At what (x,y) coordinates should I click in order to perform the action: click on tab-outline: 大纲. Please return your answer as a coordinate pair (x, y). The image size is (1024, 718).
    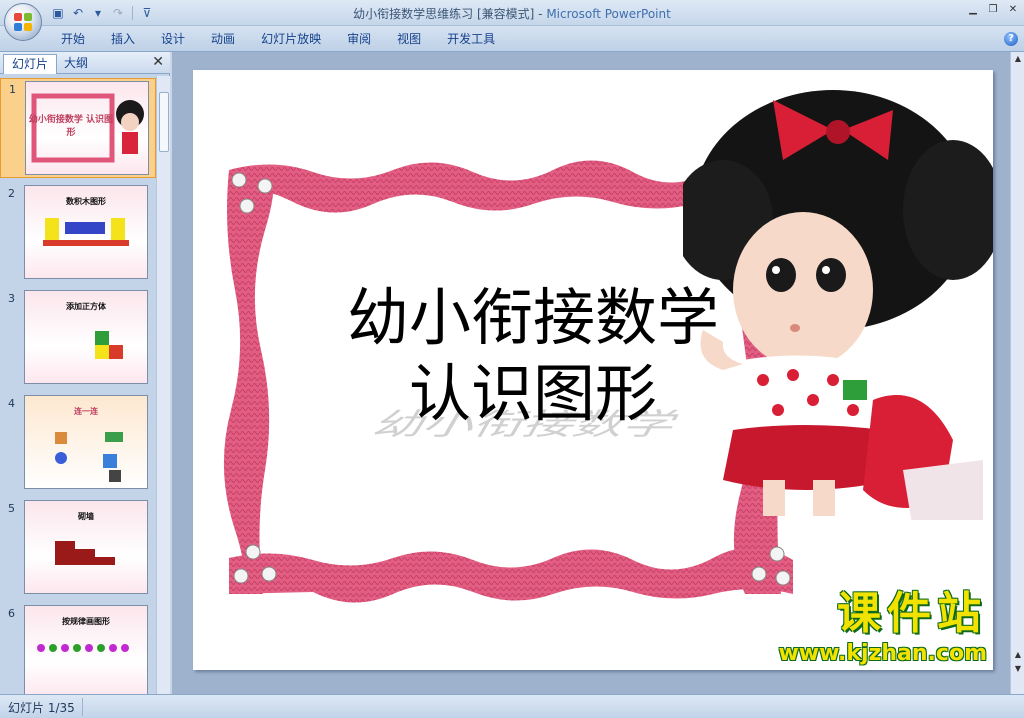
    Looking at the image, I should click on (76, 64).